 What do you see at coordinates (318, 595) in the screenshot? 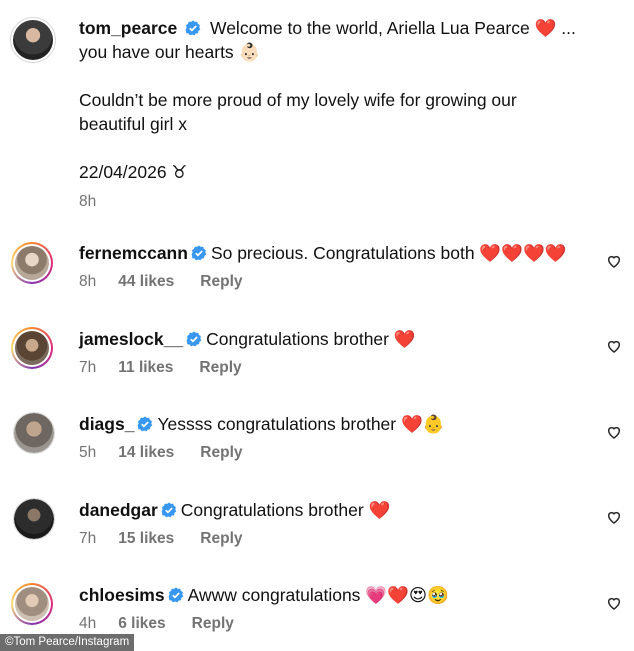
I see `comment-text: Awww congratulations 💗❤️😍🥹` at bounding box center [318, 595].